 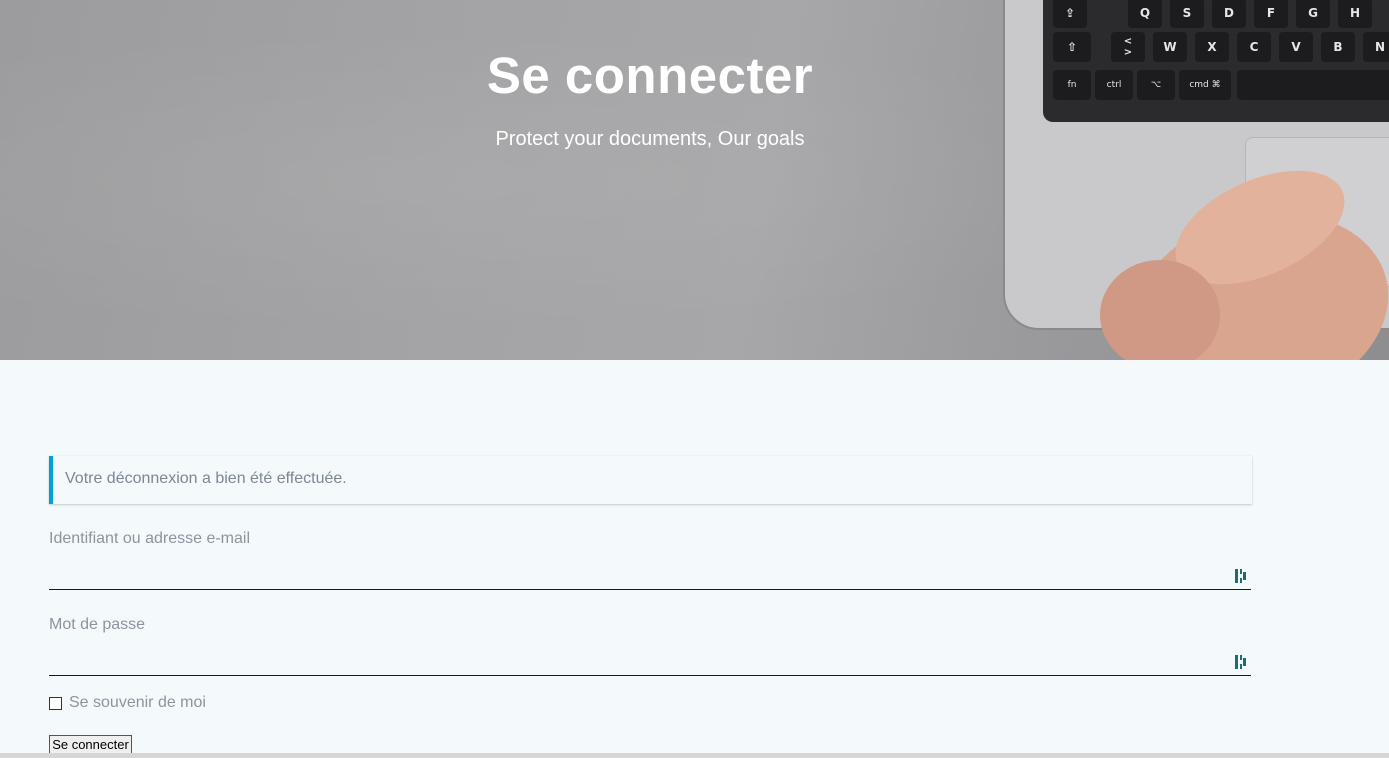 What do you see at coordinates (55, 703) in the screenshot?
I see `remember-checkbox` at bounding box center [55, 703].